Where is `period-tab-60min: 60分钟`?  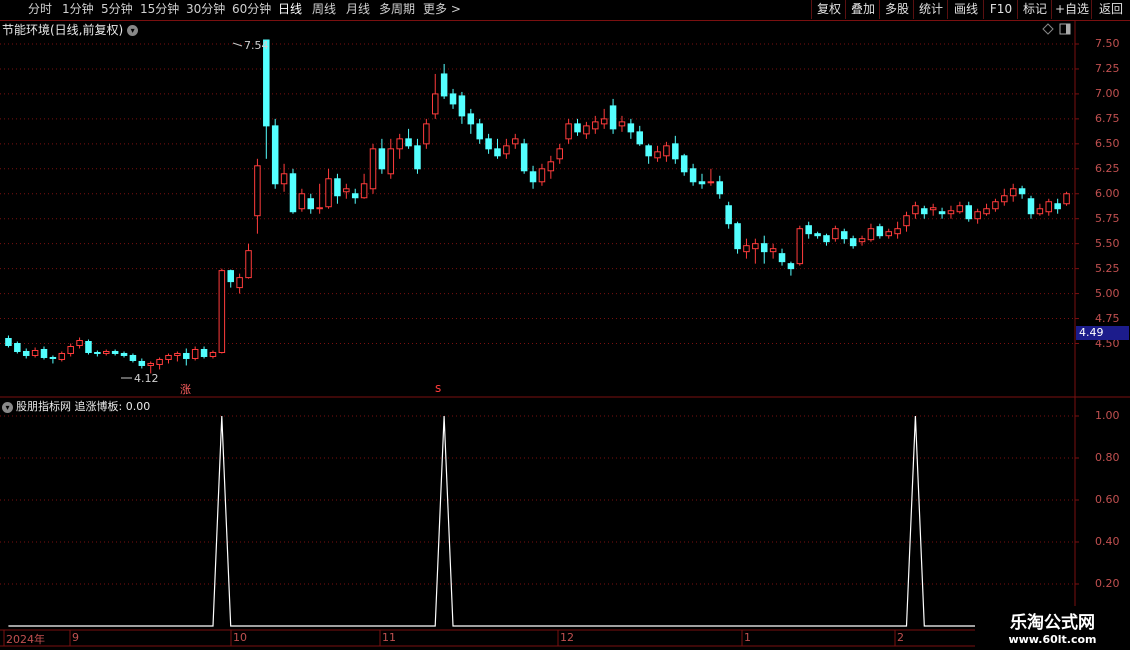 period-tab-60min: 60分钟 is located at coordinates (251, 9).